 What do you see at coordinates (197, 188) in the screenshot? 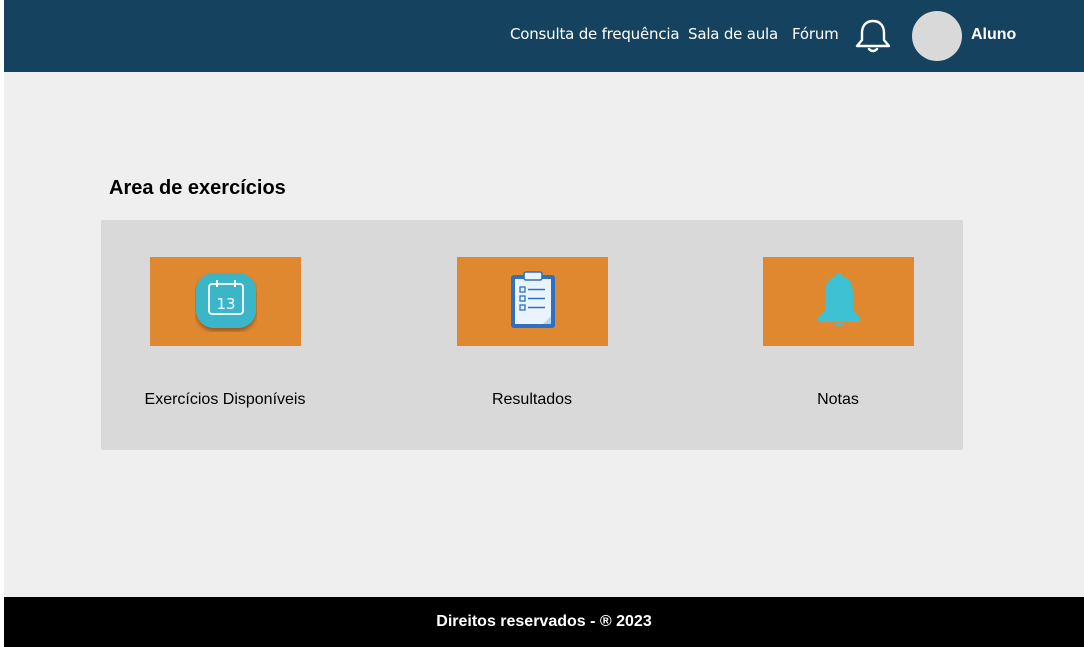
I see `section-title: Area de exercícios` at bounding box center [197, 188].